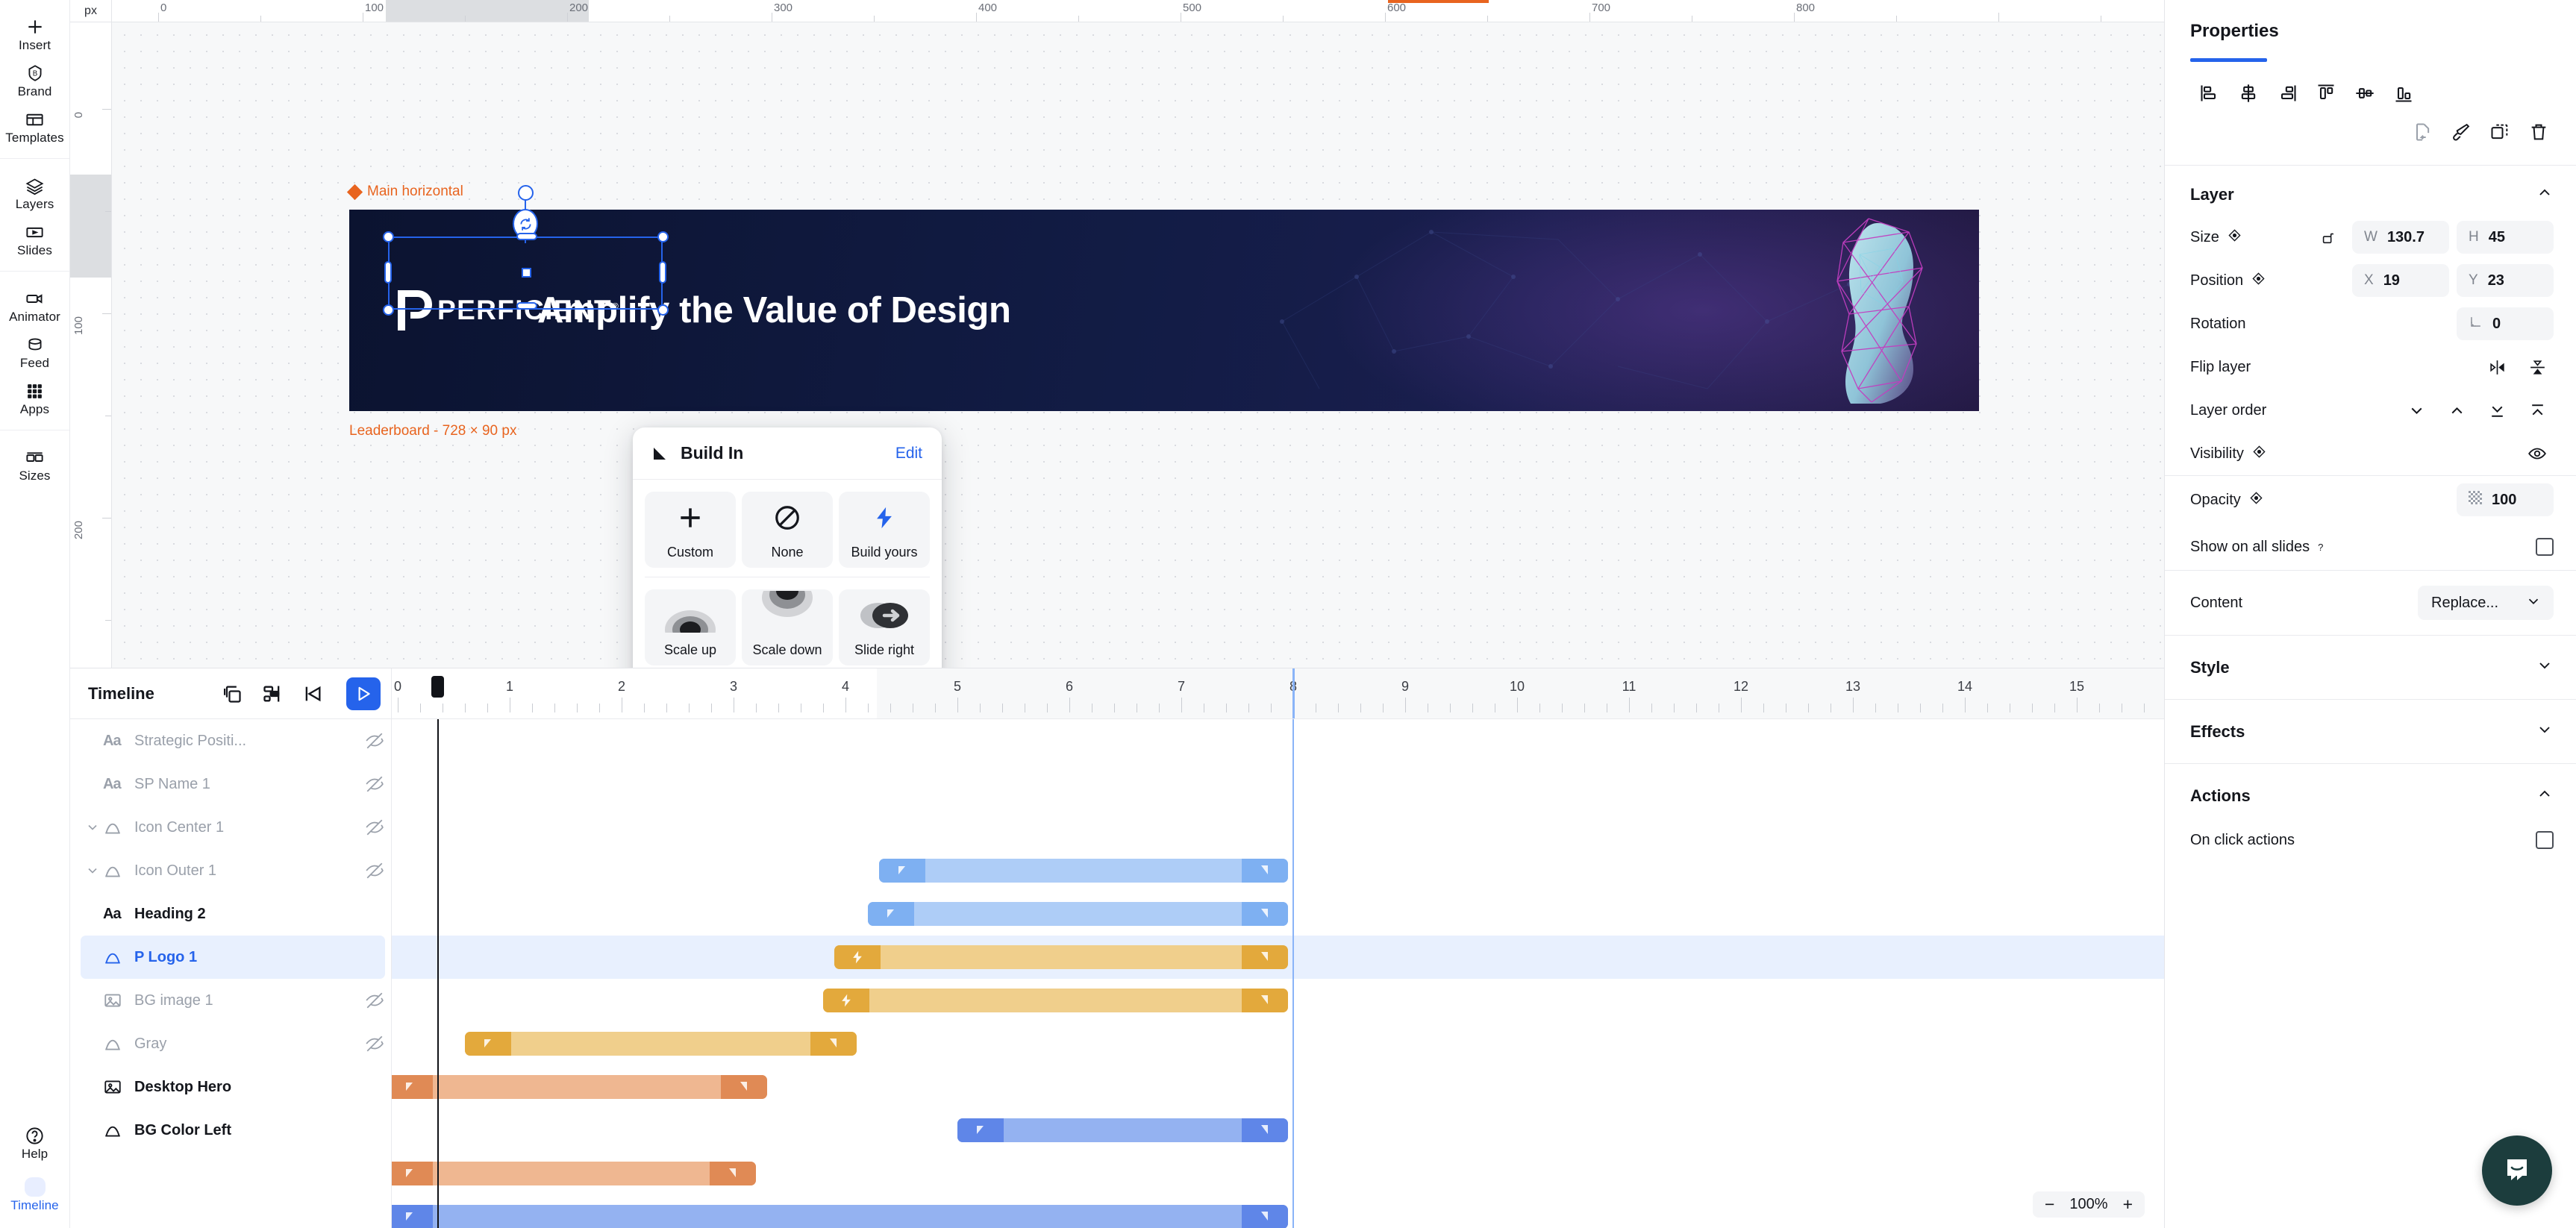 This screenshot has width=2576, height=1228. I want to click on sidebar-item-sizes: Sizes, so click(35, 464).